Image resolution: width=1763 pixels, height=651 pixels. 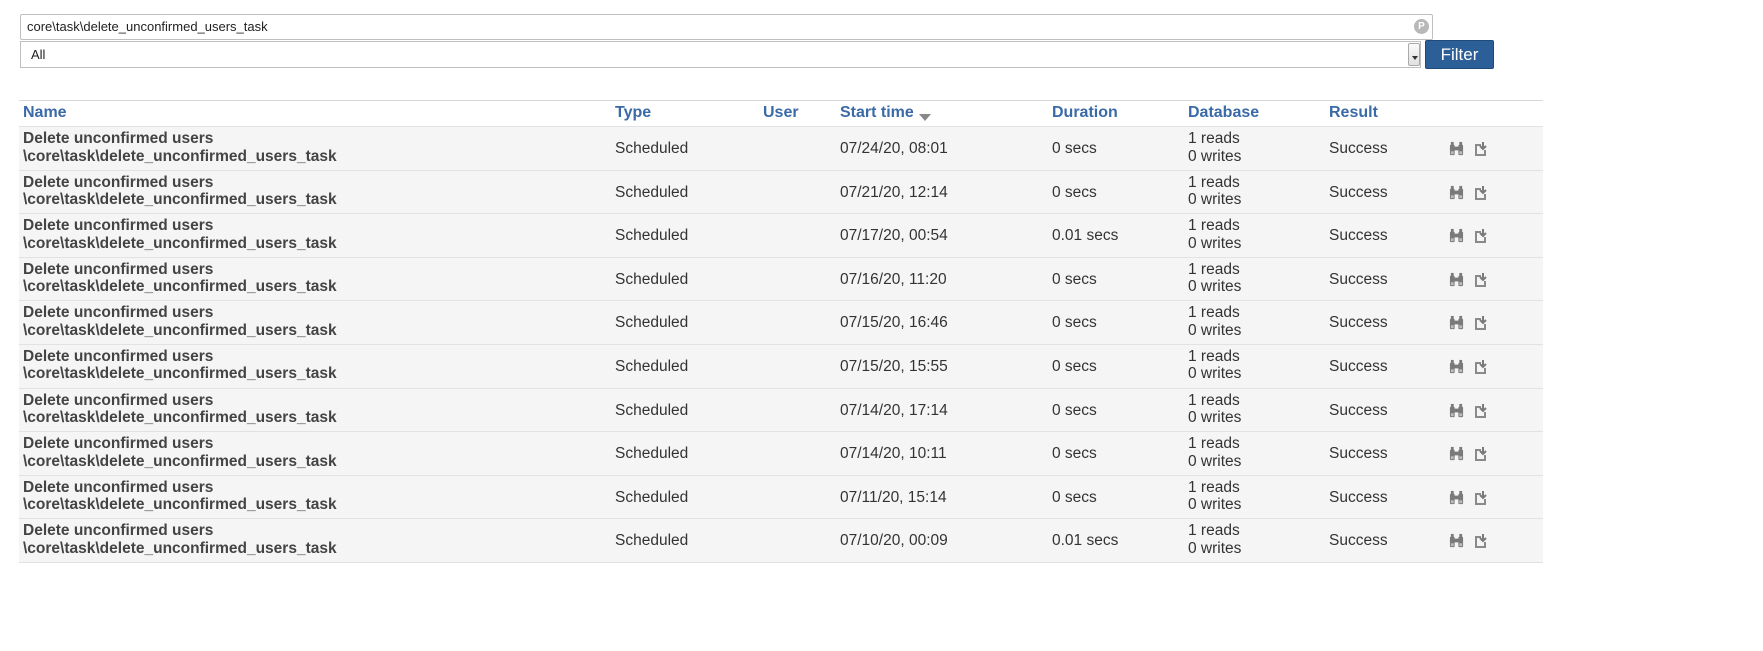 What do you see at coordinates (894, 148) in the screenshot?
I see `task-start-time: 07/24/20, 08:01` at bounding box center [894, 148].